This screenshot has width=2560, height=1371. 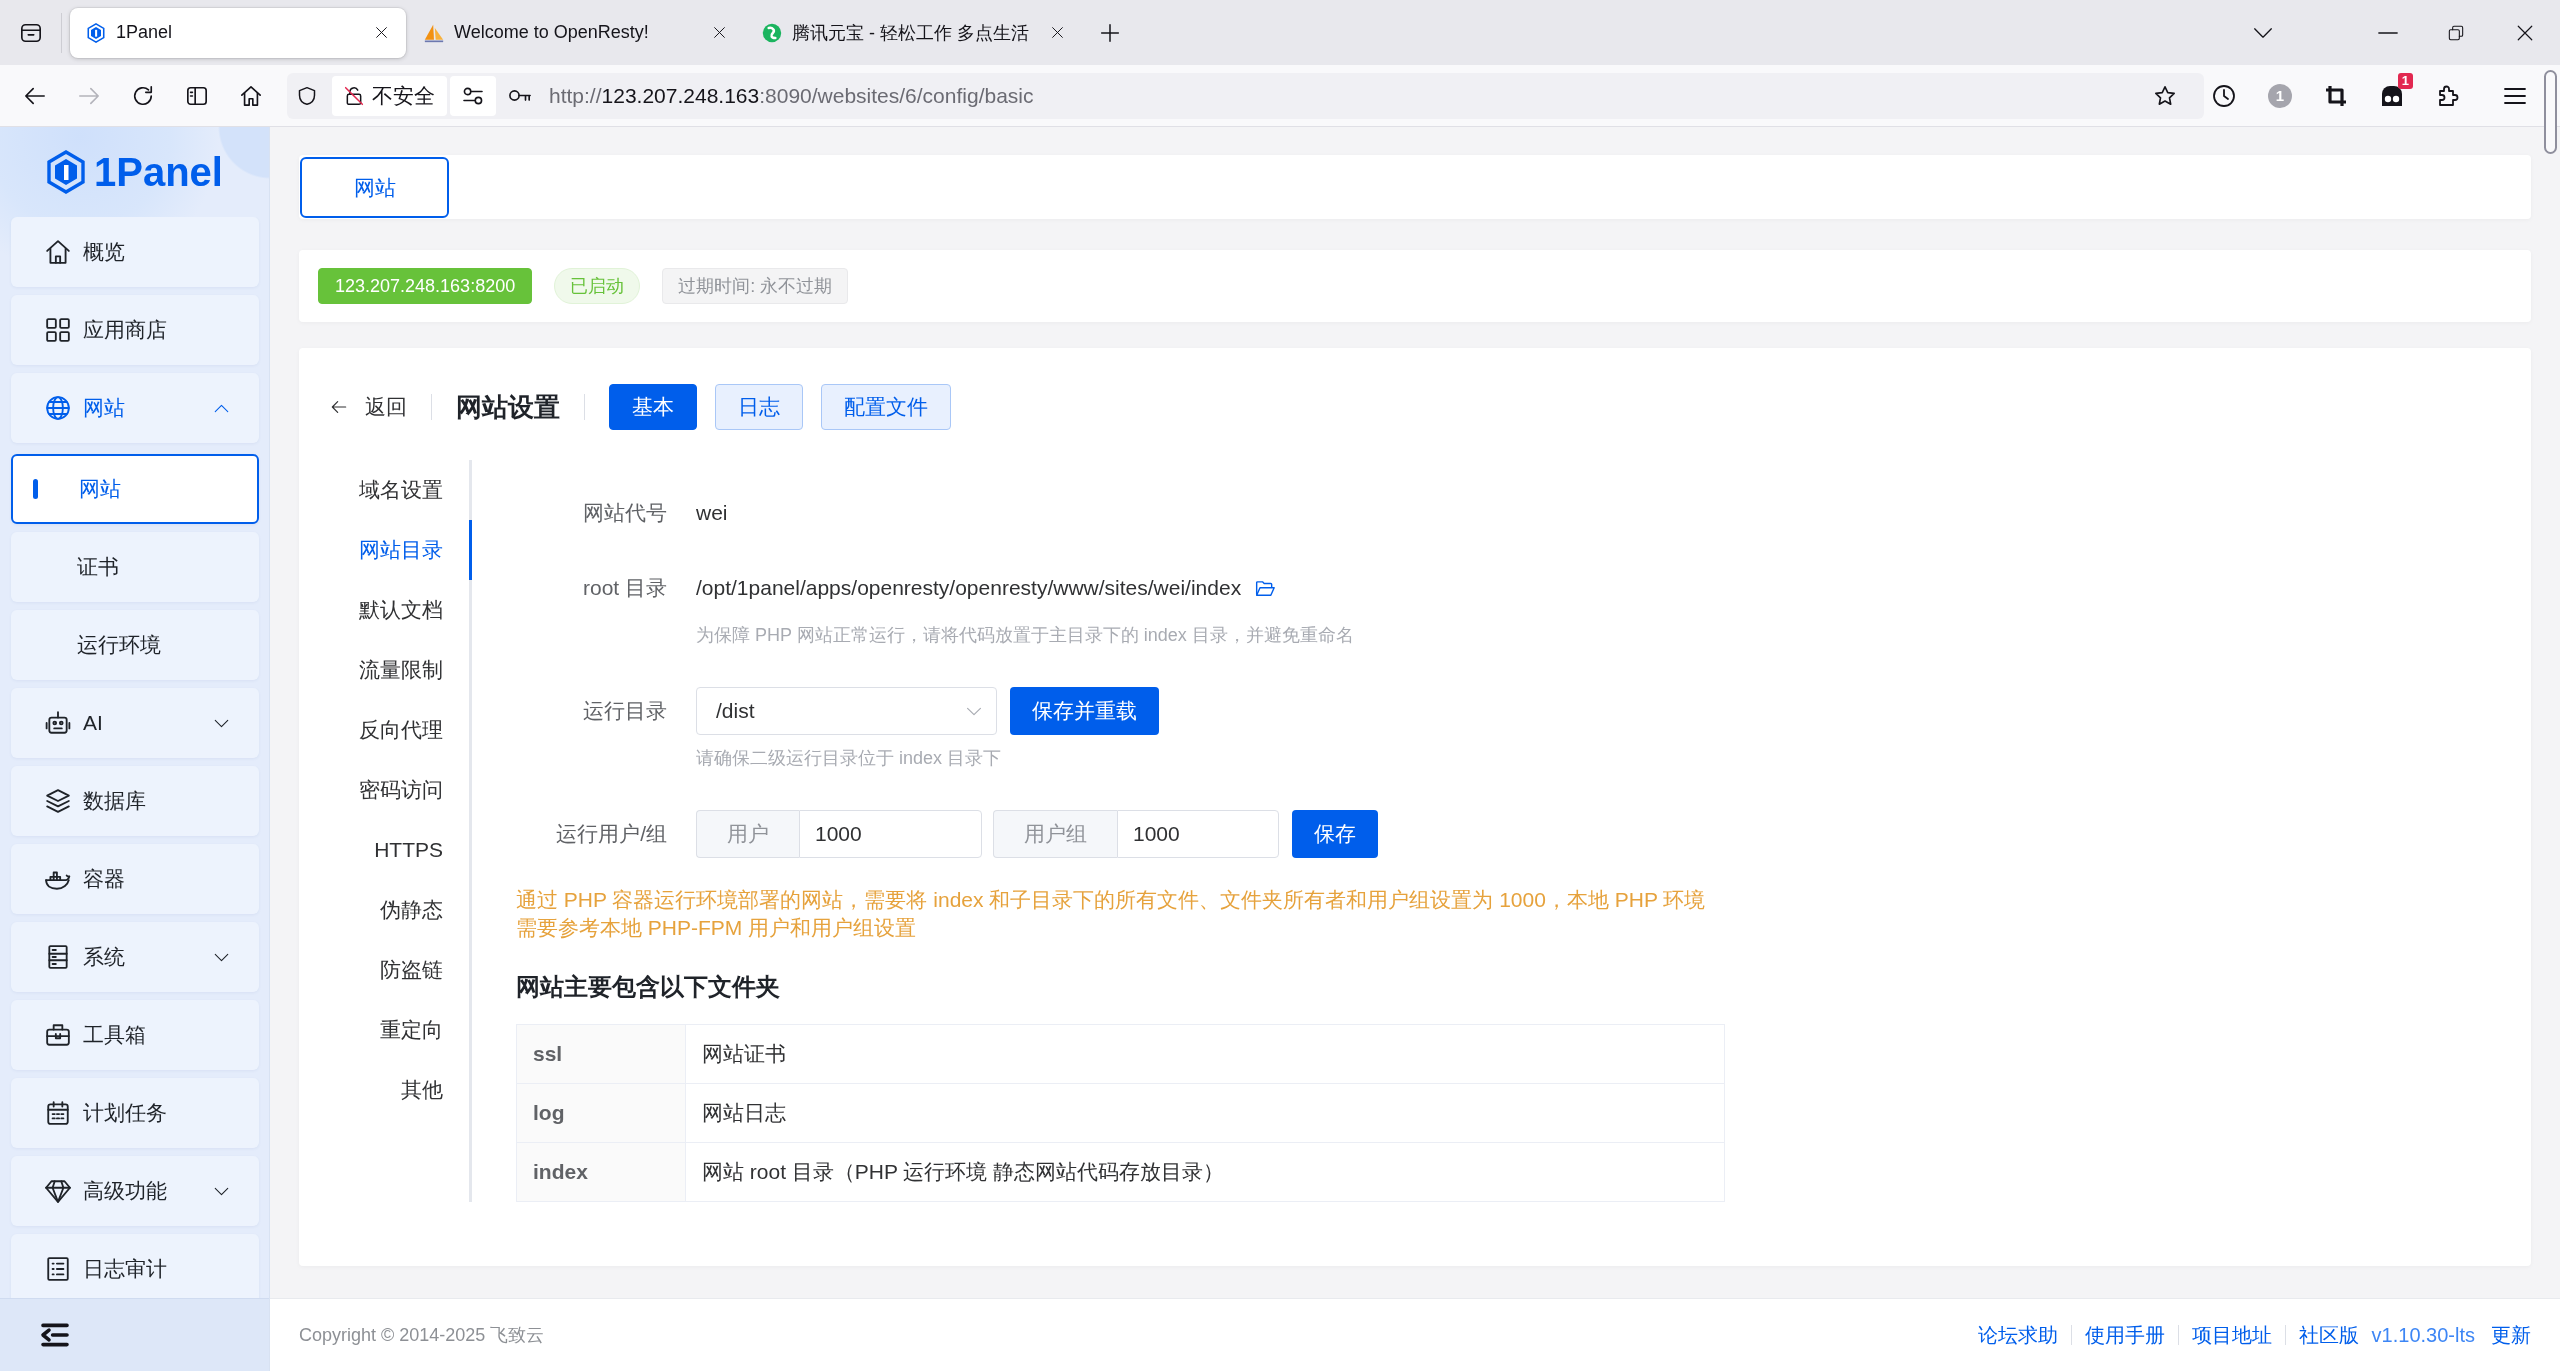 What do you see at coordinates (2456, 32) in the screenshot?
I see `restore-icon` at bounding box center [2456, 32].